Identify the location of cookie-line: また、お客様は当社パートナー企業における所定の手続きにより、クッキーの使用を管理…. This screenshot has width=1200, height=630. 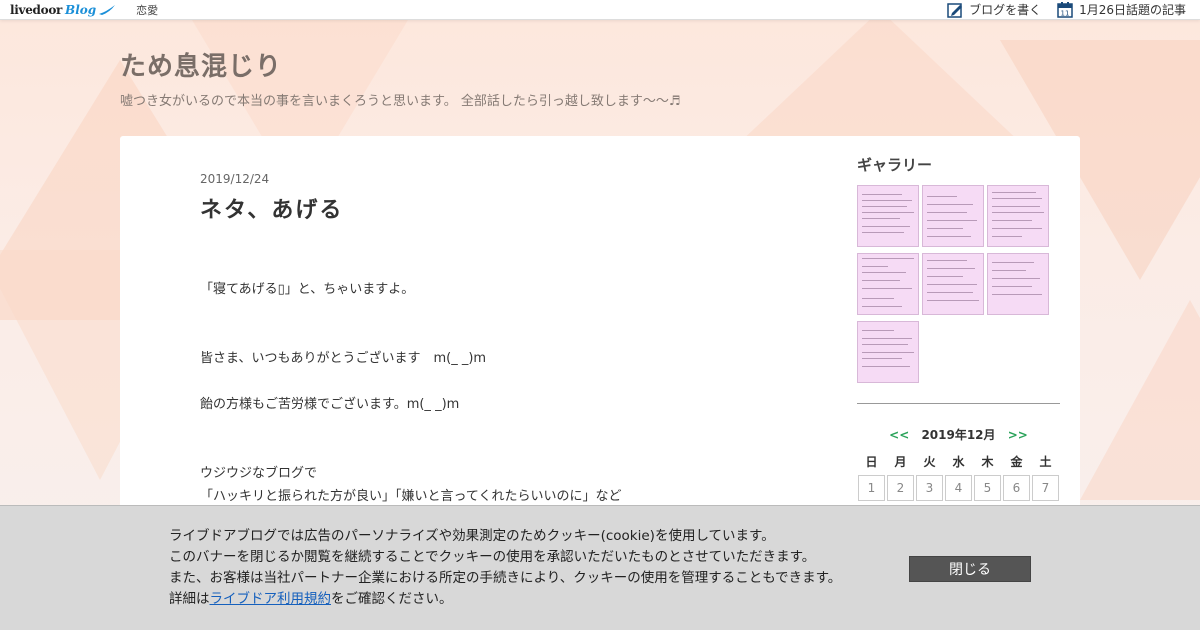
(505, 578).